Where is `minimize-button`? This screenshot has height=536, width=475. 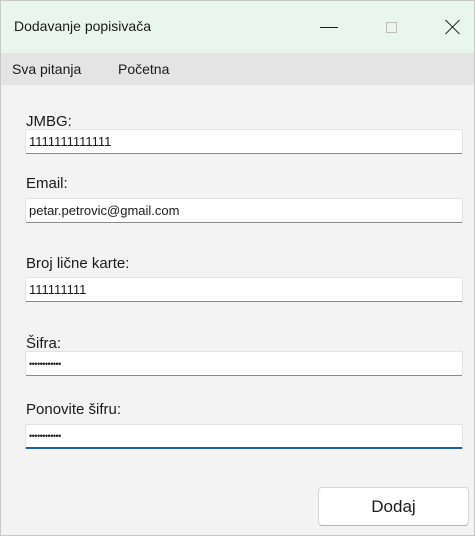 minimize-button is located at coordinates (329, 27).